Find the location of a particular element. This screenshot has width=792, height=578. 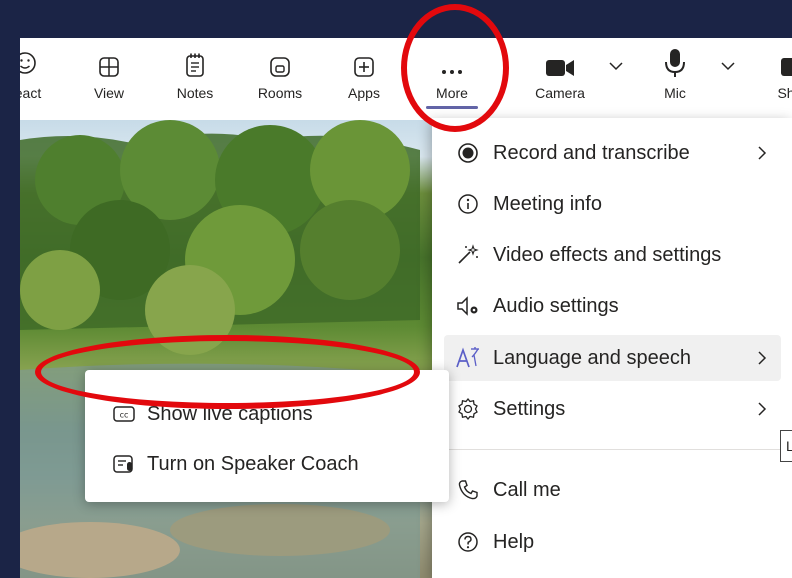

info-icon is located at coordinates (468, 204).